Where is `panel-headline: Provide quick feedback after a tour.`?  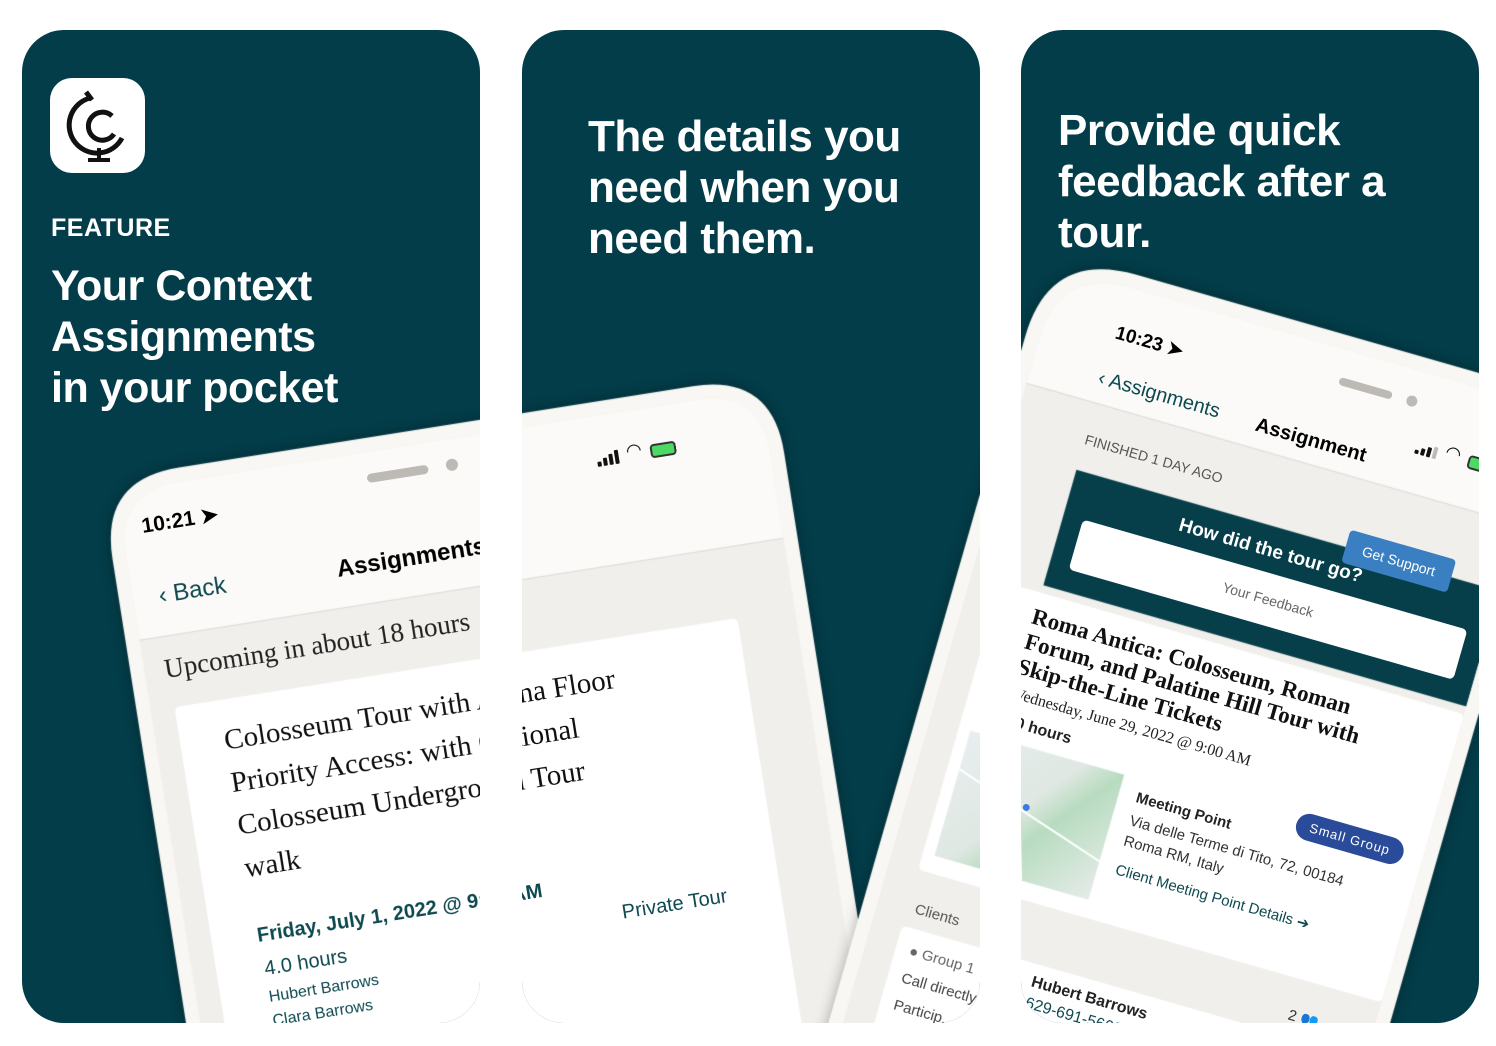 panel-headline: Provide quick feedback after a tour. is located at coordinates (1222, 181).